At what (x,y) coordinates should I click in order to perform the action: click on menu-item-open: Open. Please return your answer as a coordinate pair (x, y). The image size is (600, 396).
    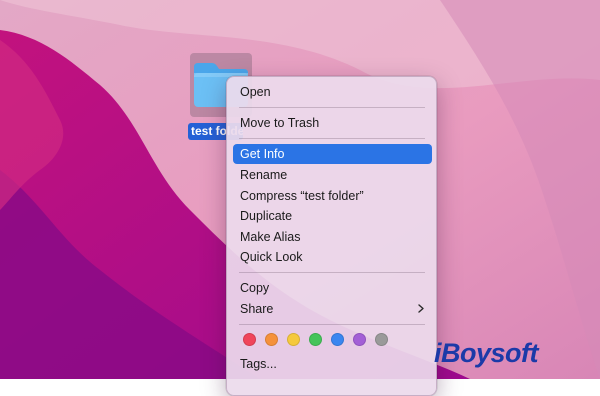
    Looking at the image, I should click on (332, 92).